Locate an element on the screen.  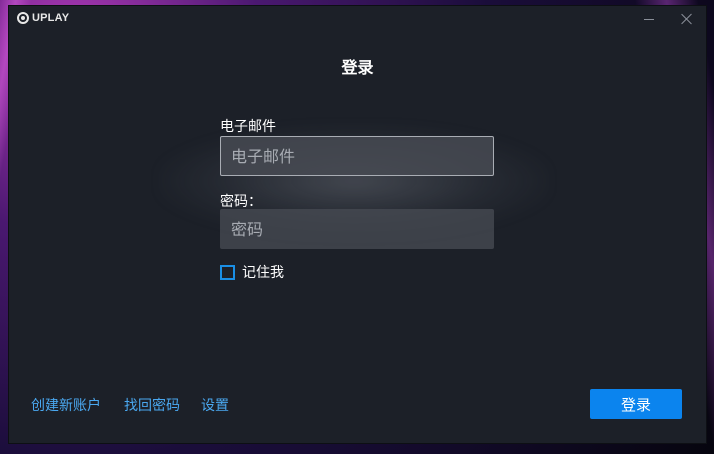
remember-me-checkbox is located at coordinates (227, 272).